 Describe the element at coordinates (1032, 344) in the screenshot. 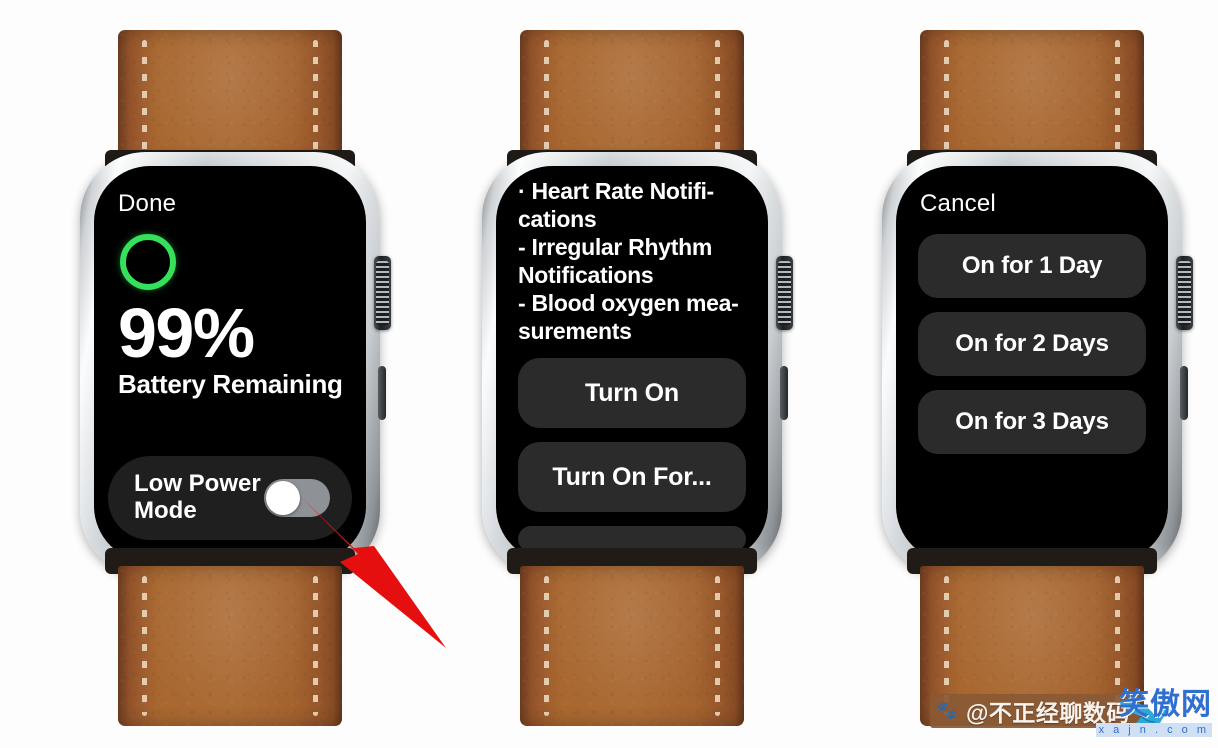

I see `on-for-2-days-button: On for 2 Days` at that location.